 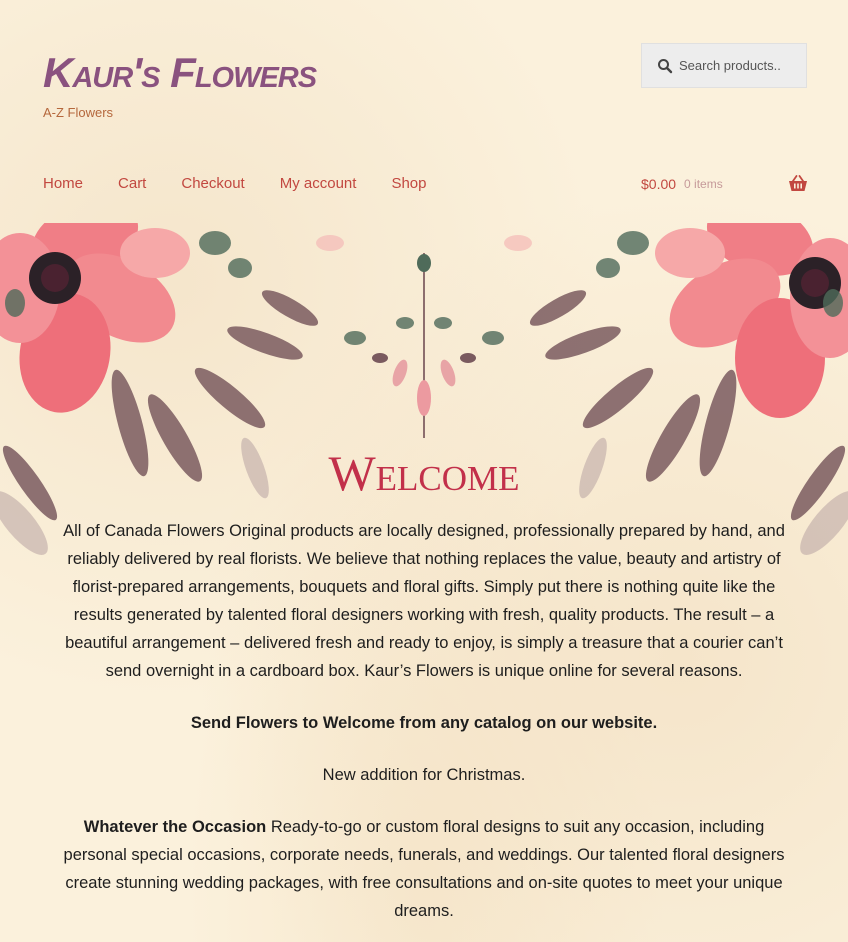 What do you see at coordinates (212, 183) in the screenshot?
I see `nav-checkout: Checkout` at bounding box center [212, 183].